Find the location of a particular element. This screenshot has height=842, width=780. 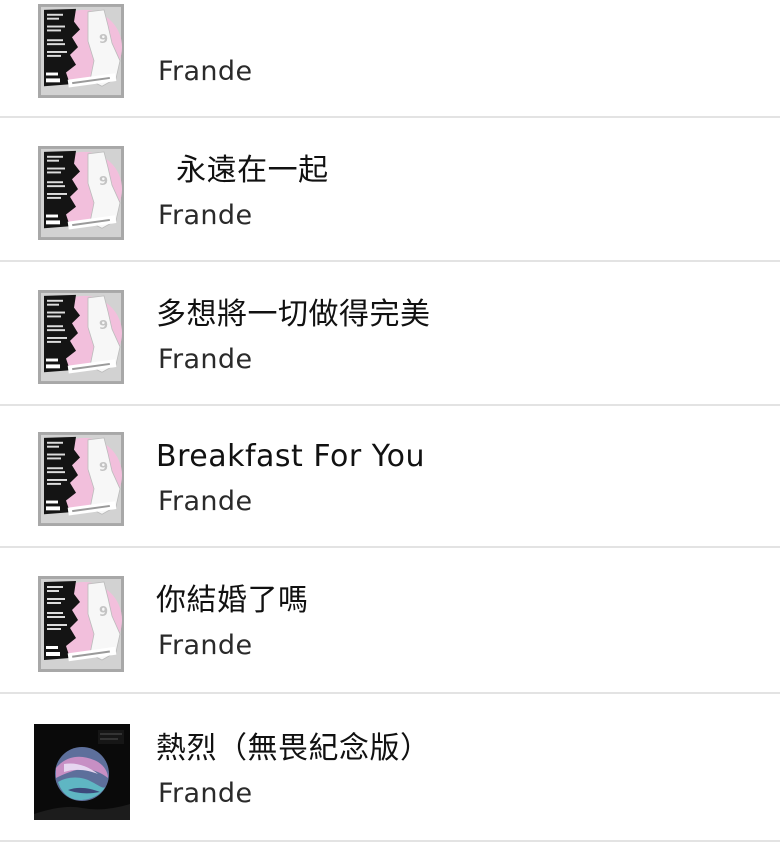

song-title: 熱烈（無畏紀念版） is located at coordinates (293, 748).